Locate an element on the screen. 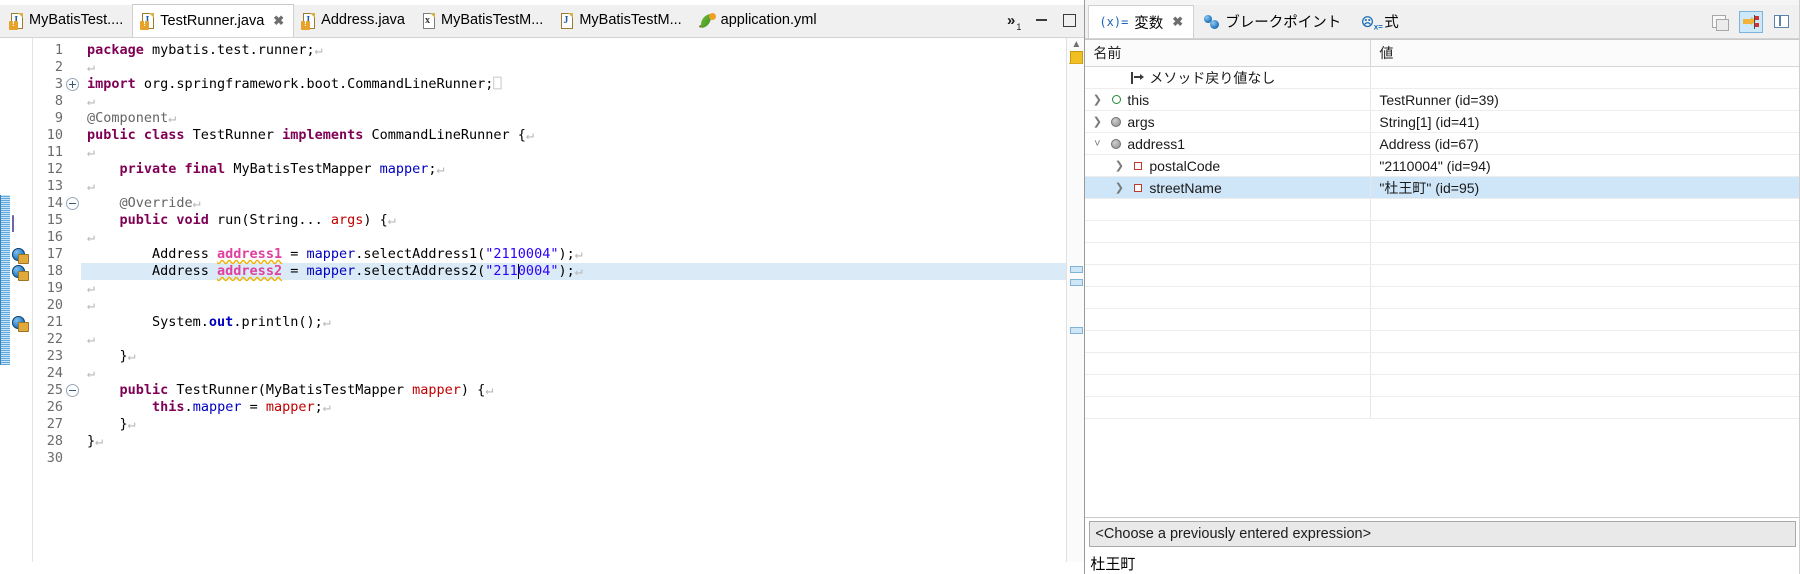  variable-name-cell: ❯ this is located at coordinates (1228, 99).